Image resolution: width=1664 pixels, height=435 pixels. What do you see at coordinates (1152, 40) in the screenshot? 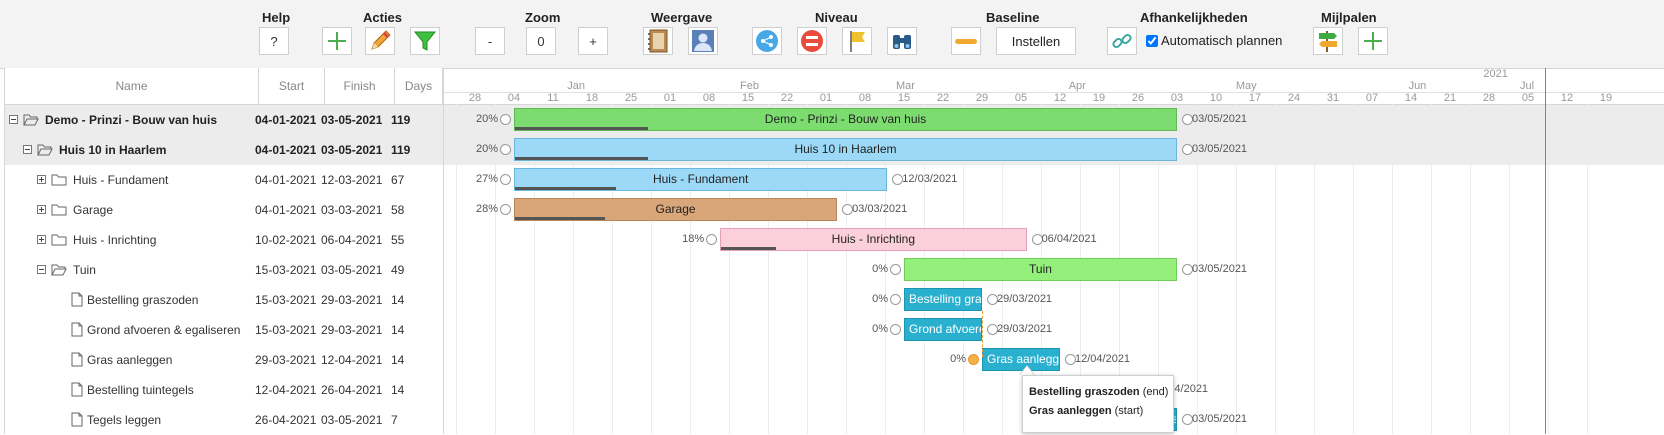
I see `auto-plan-checkbox` at bounding box center [1152, 40].